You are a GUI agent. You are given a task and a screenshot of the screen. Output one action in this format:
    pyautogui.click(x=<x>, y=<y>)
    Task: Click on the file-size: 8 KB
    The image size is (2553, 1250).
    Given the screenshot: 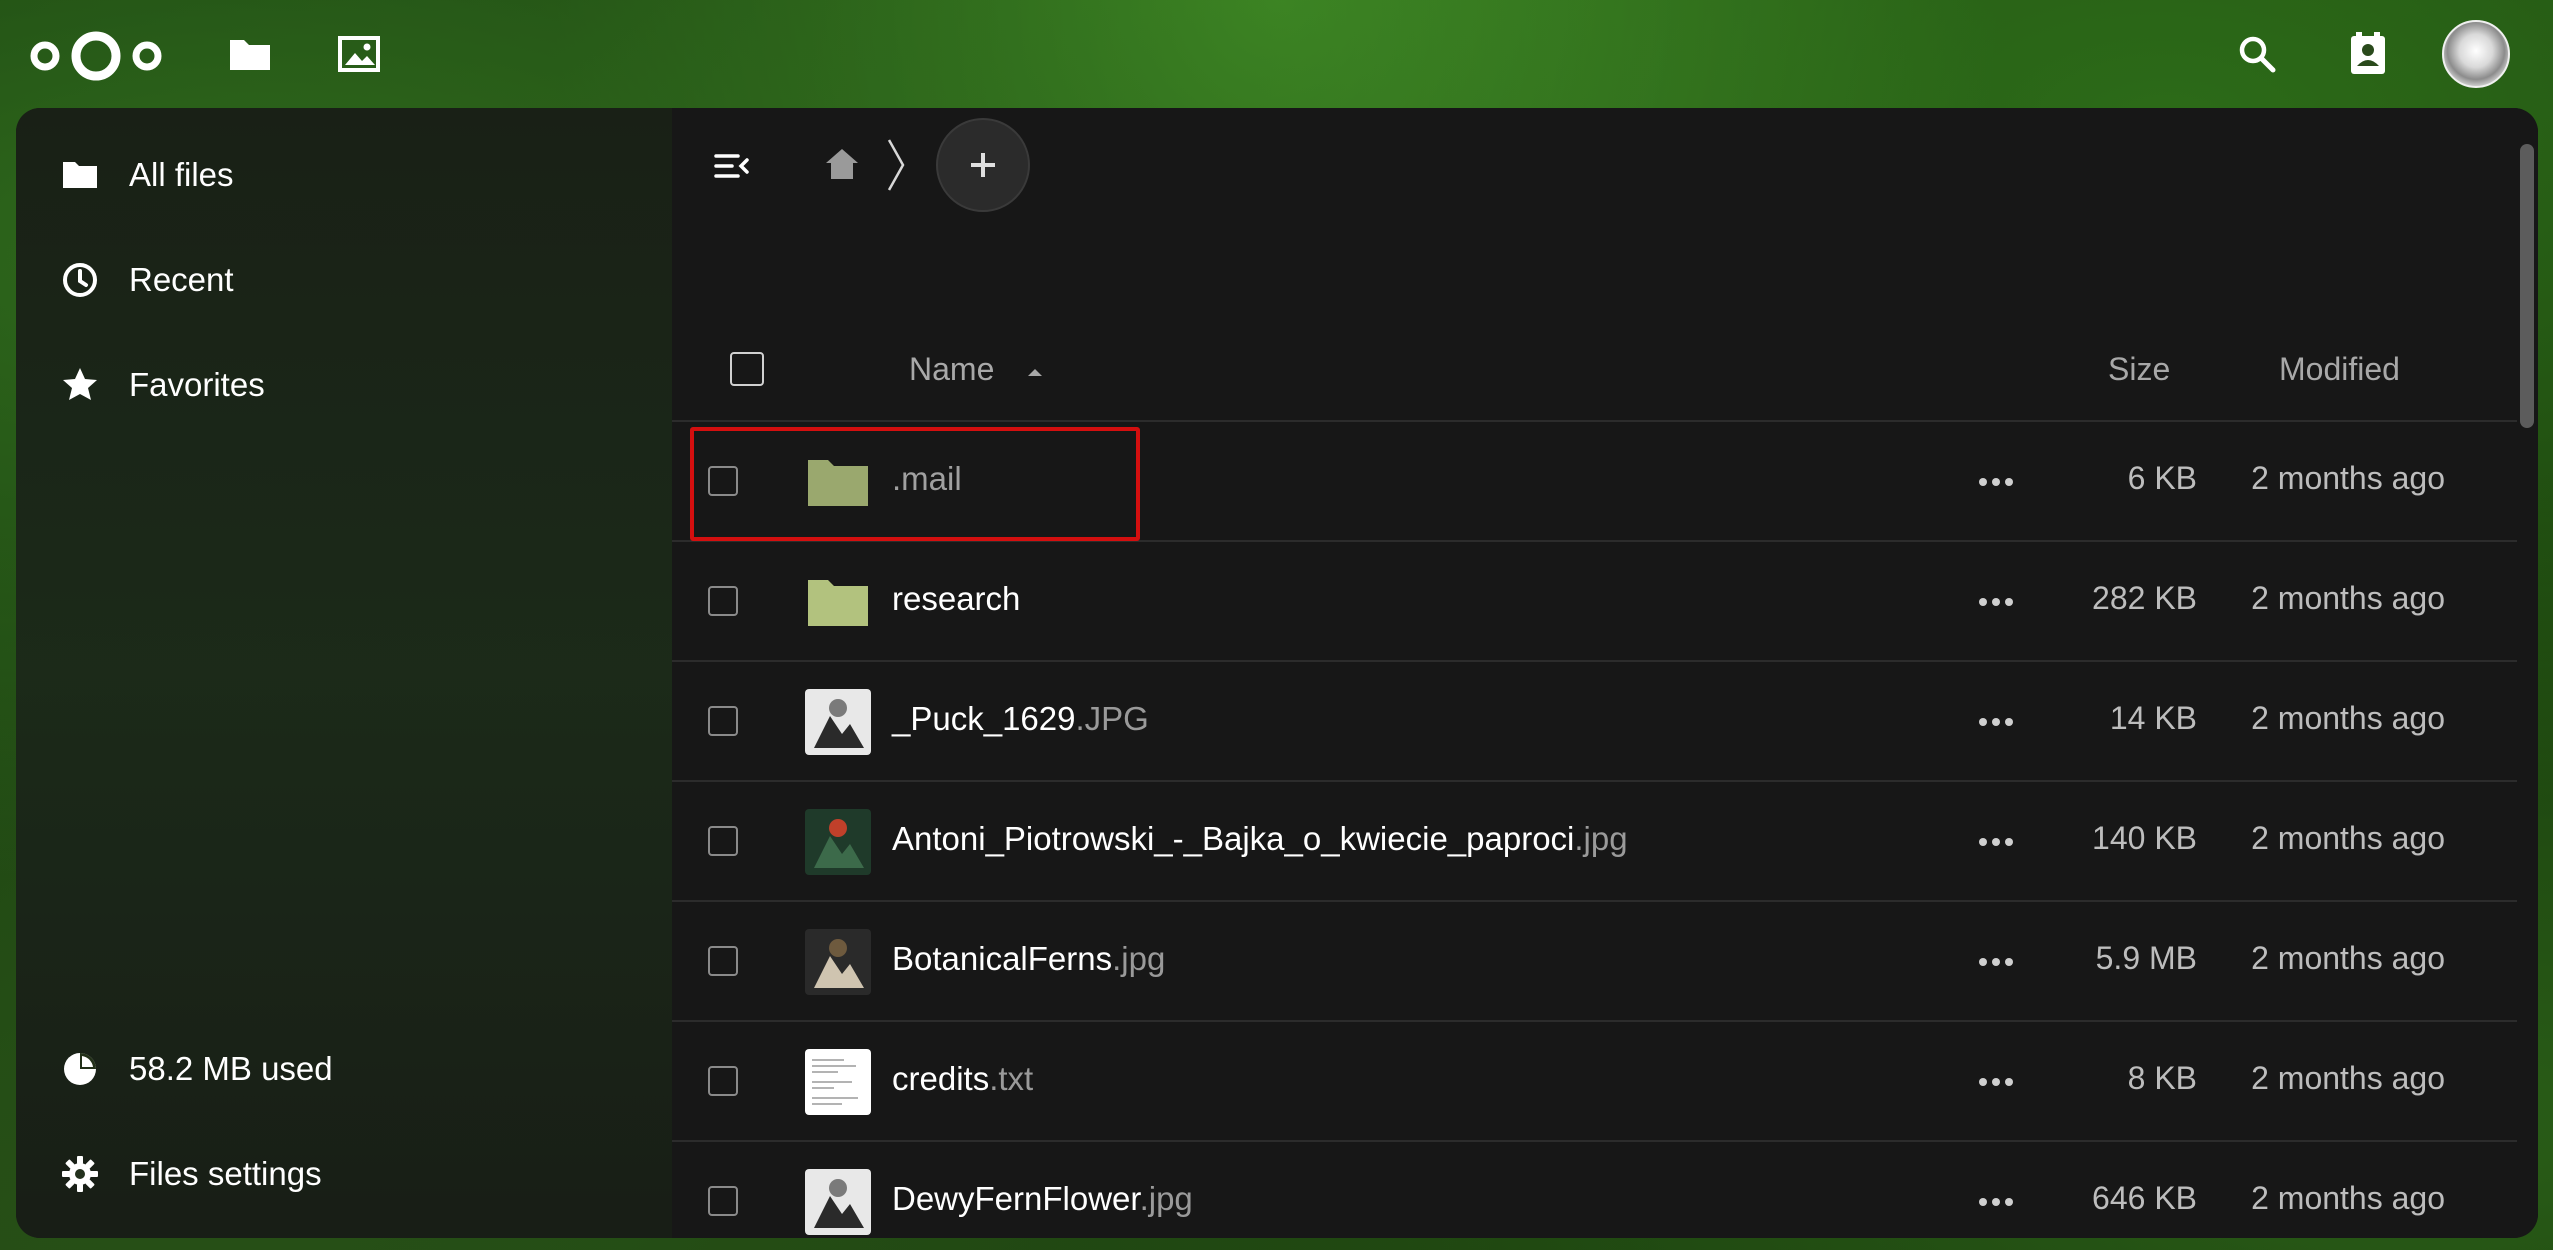 What is the action you would take?
    pyautogui.click(x=2162, y=1078)
    